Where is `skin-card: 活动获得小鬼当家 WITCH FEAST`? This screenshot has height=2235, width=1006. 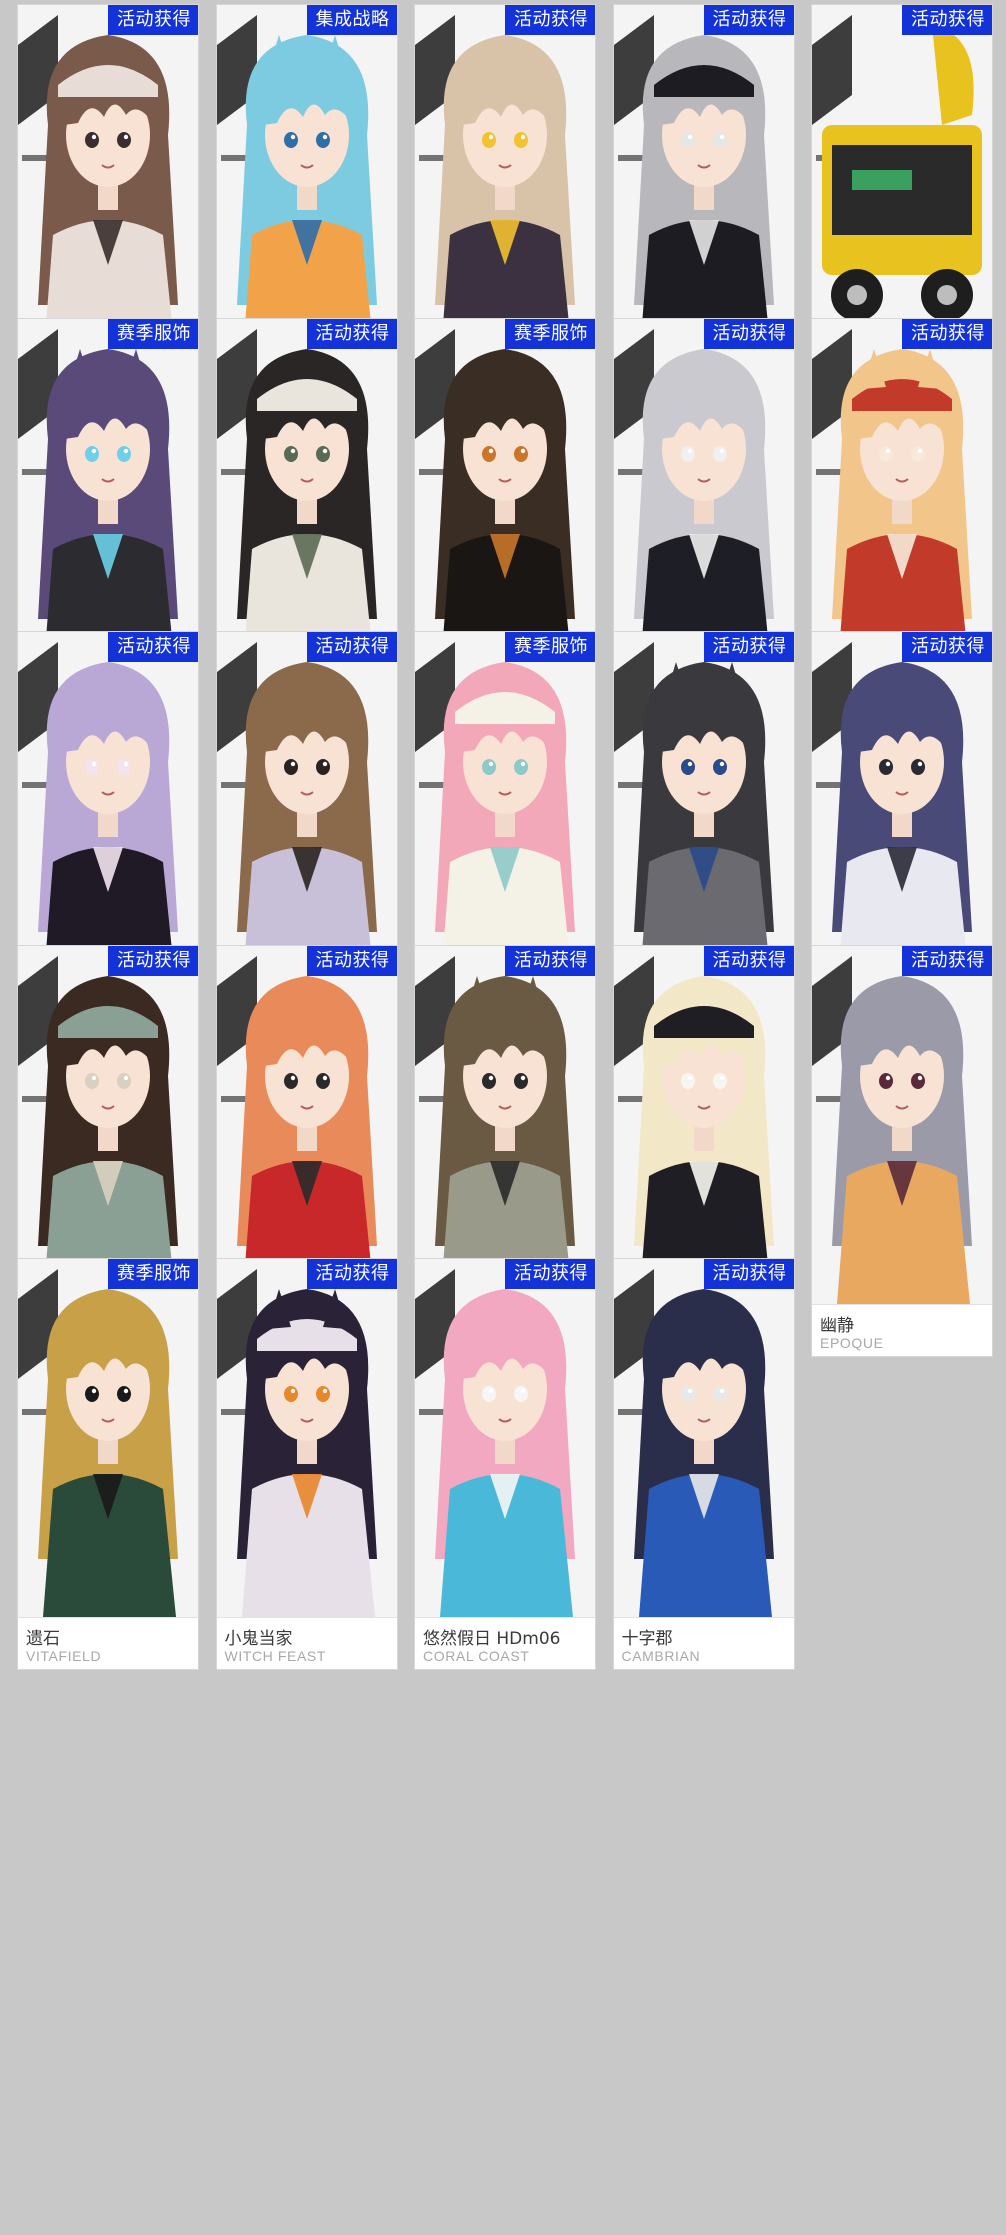 skin-card: 活动获得小鬼当家 WITCH FEAST is located at coordinates (306, 1464).